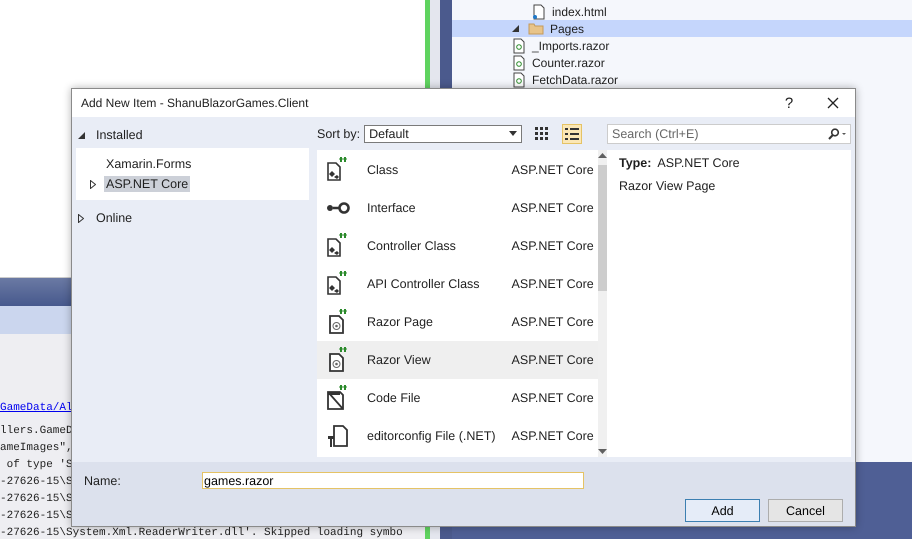 This screenshot has width=912, height=539. What do you see at coordinates (338, 133) in the screenshot?
I see `sort-label: Sort by:` at bounding box center [338, 133].